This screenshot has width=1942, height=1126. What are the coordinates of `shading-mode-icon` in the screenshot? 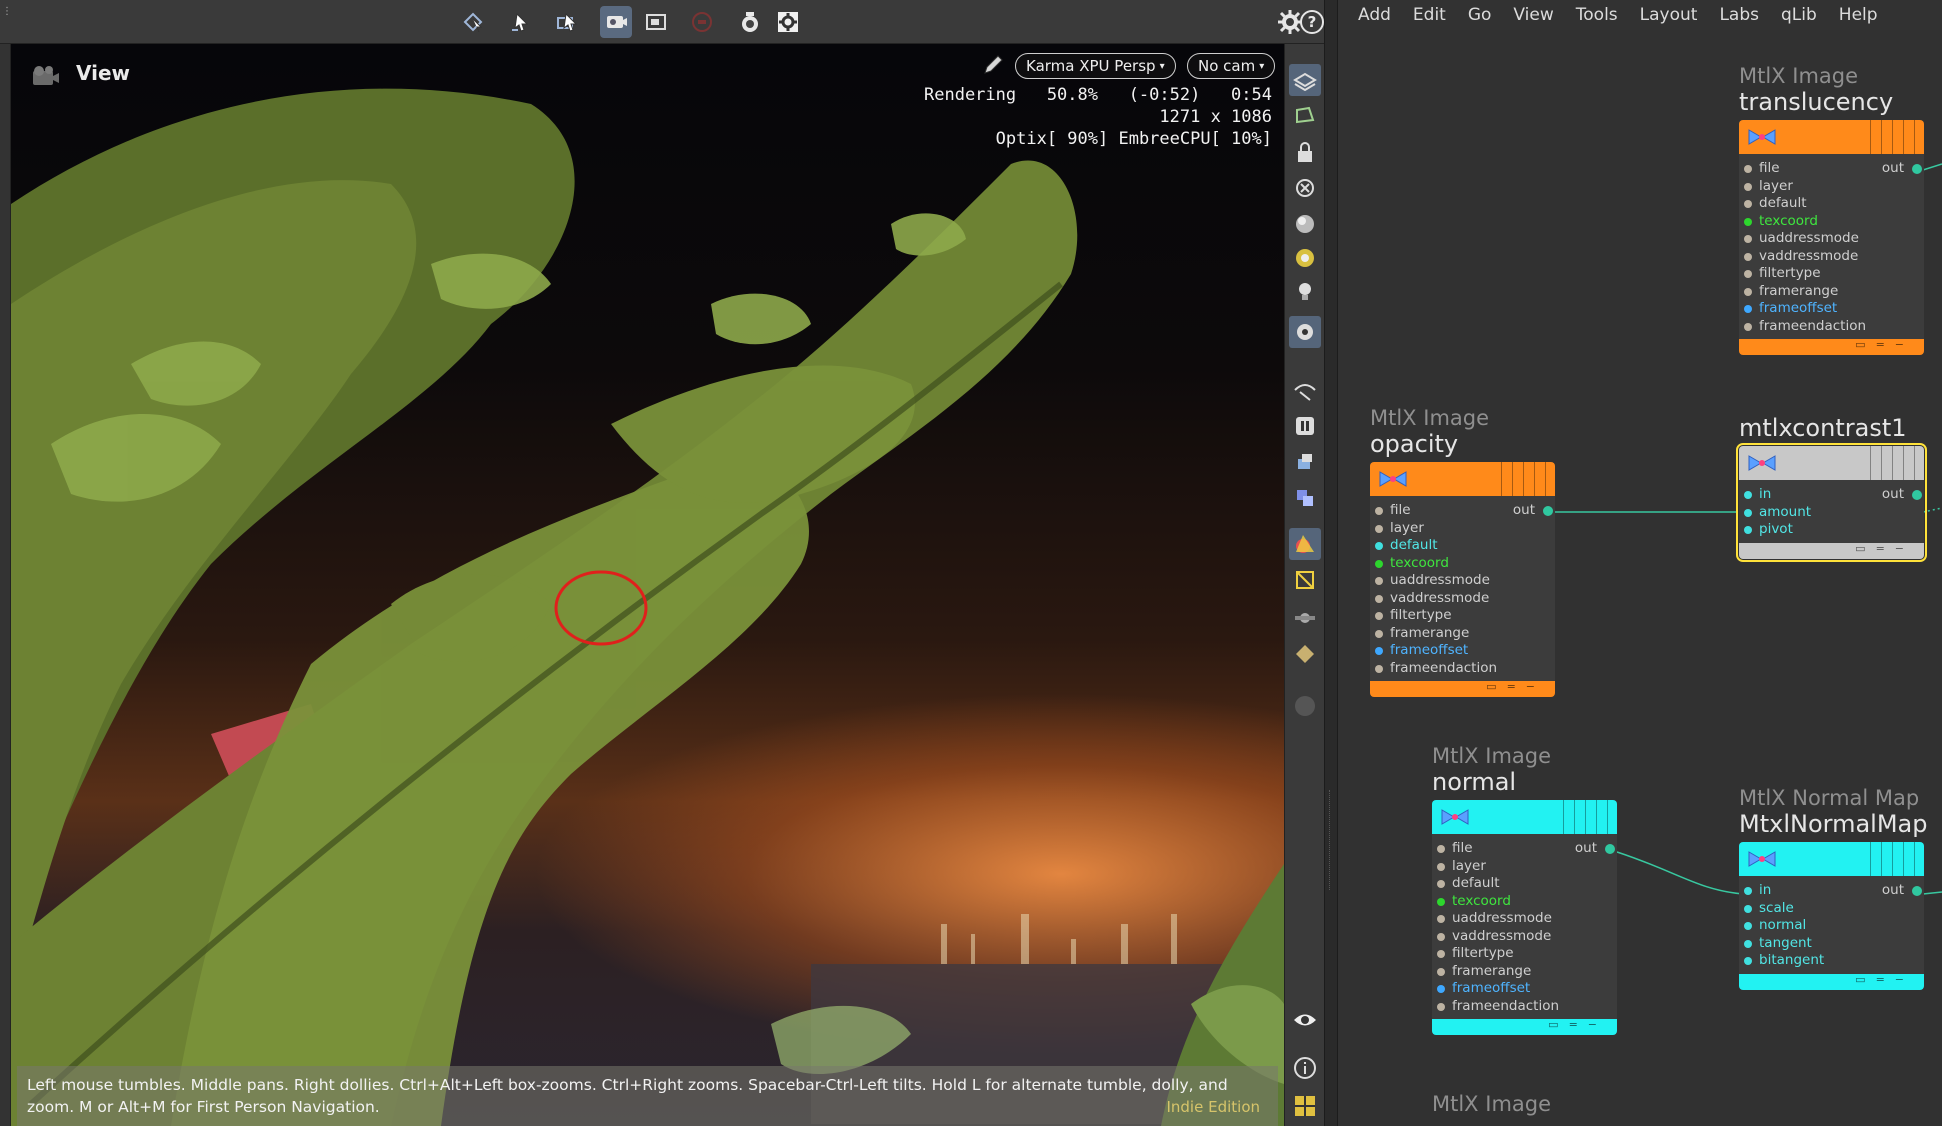 It's located at (1305, 544).